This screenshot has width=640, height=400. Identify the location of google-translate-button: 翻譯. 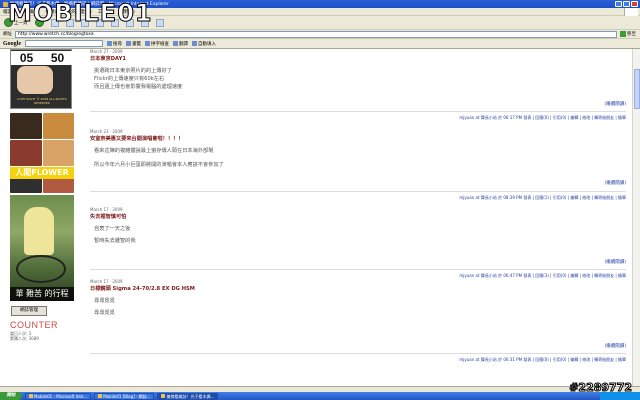
(180, 44).